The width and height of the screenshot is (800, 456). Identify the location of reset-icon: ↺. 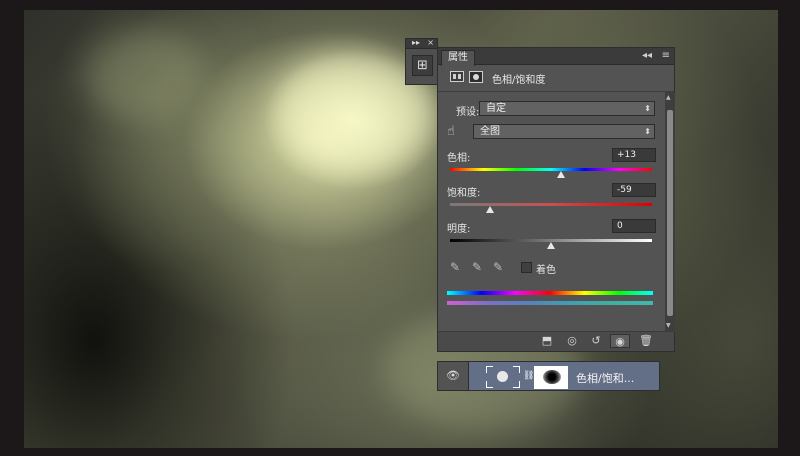
(596, 341).